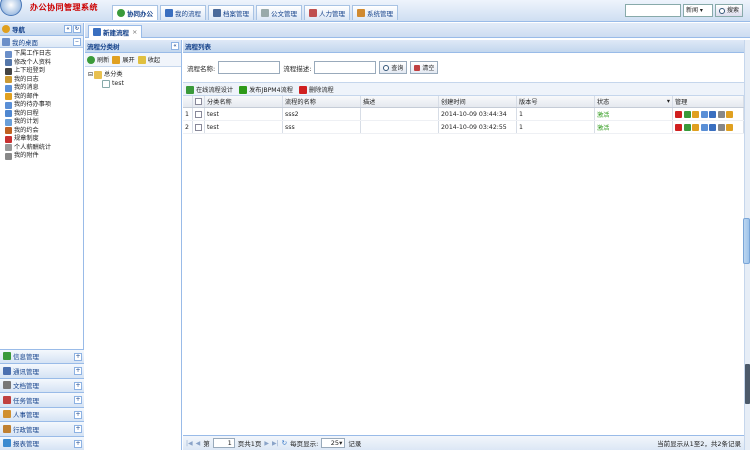 Image resolution: width=750 pixels, height=450 pixels. Describe the element at coordinates (327, 12) in the screenshot. I see `nav-tab-hr: 人力管理` at that location.